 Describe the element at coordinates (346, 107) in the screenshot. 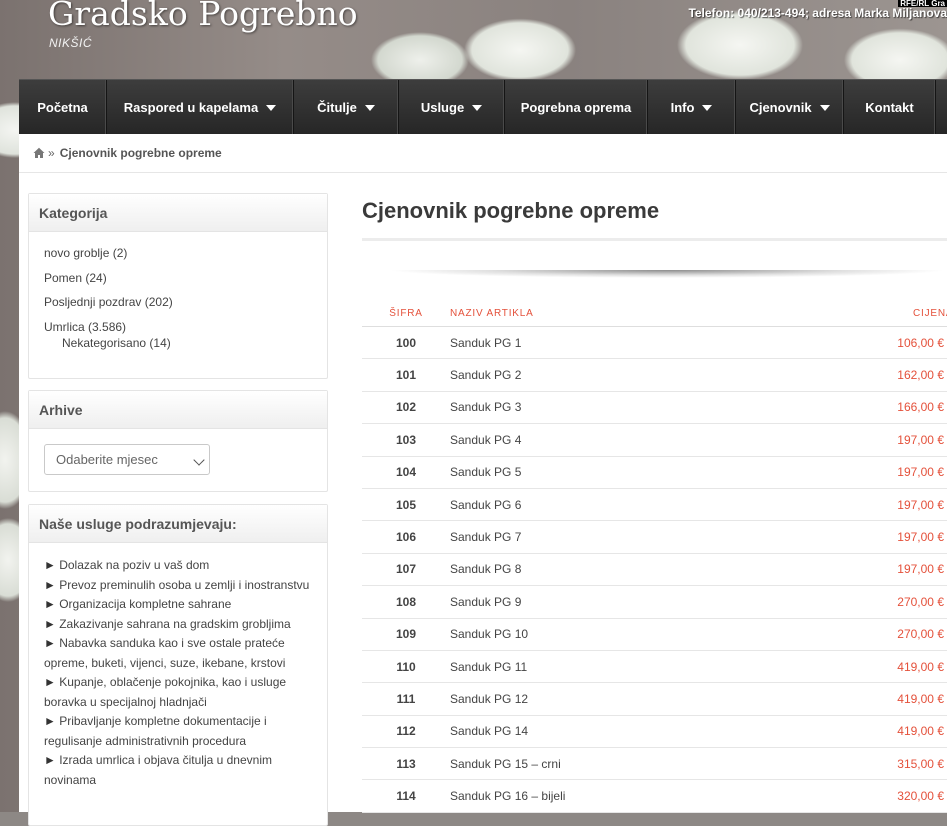

I see `nav-item-citulje: Čitulje` at that location.